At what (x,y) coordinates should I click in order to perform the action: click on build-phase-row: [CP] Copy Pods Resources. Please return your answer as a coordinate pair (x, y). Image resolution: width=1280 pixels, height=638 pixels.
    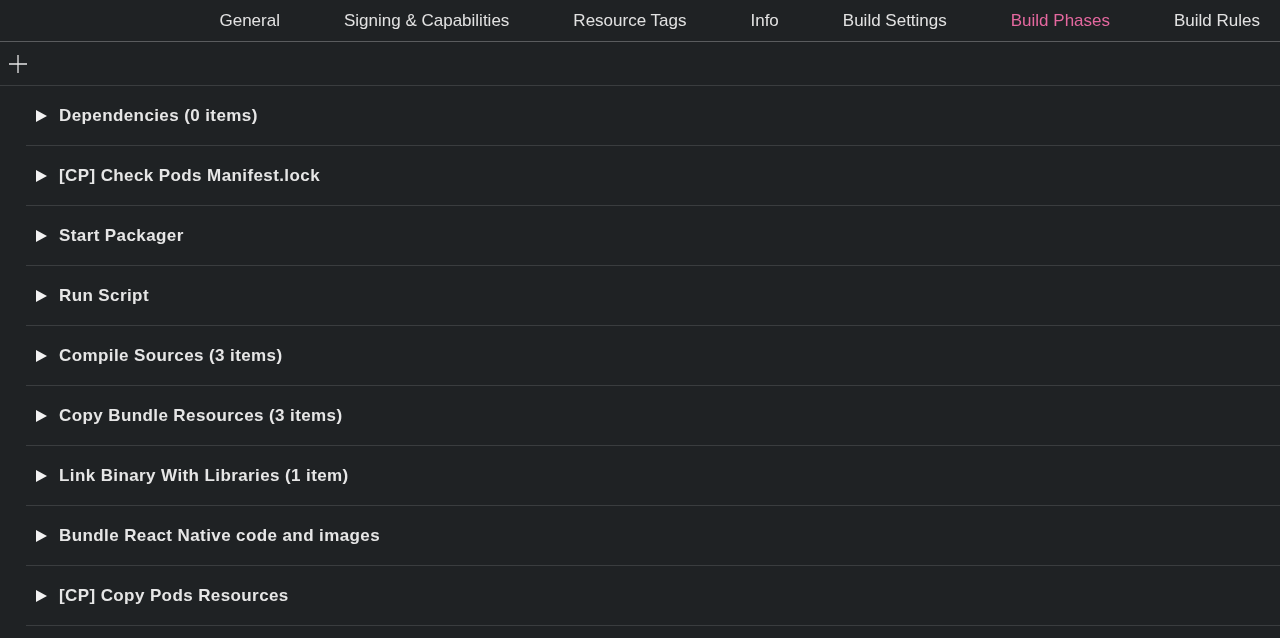
    Looking at the image, I should click on (161, 595).